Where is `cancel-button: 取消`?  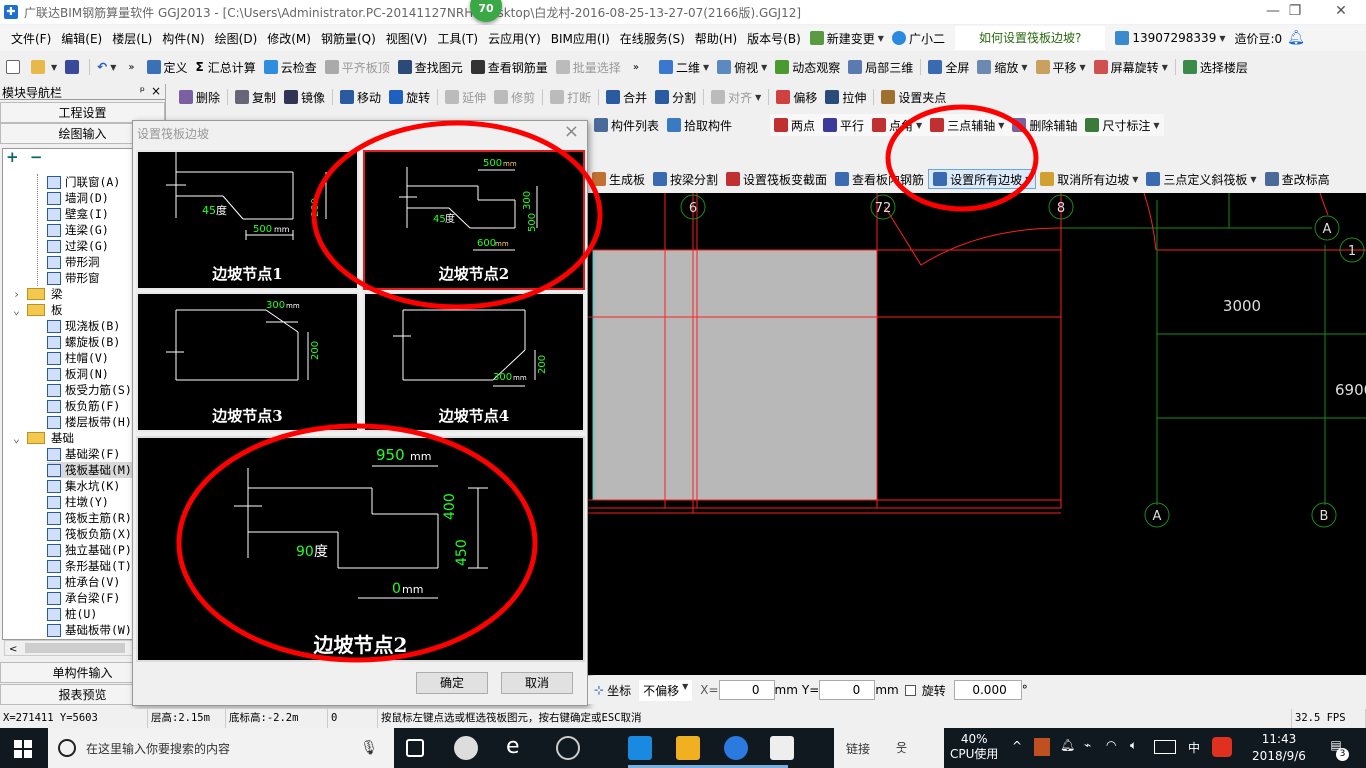
cancel-button: 取消 is located at coordinates (537, 683).